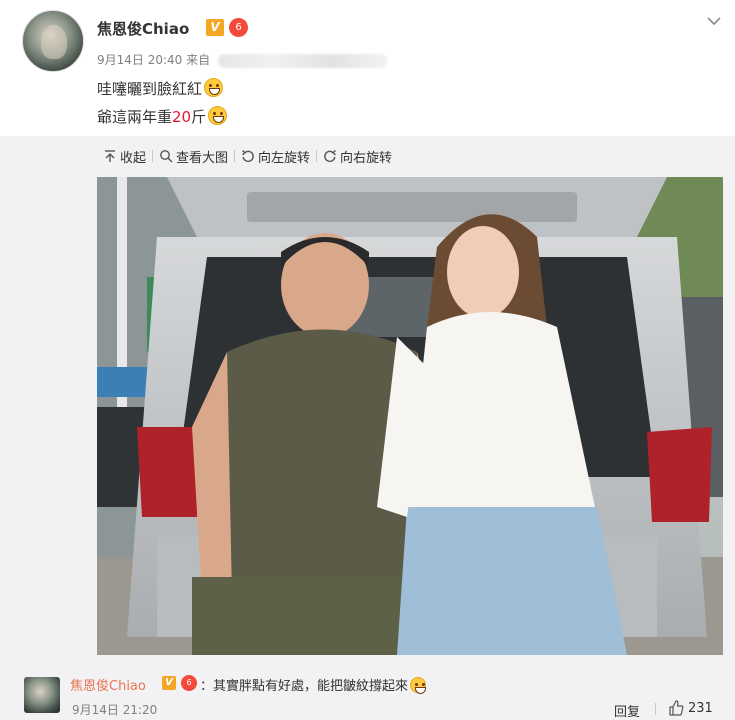 This screenshot has height=720, width=735. What do you see at coordinates (166, 156) in the screenshot?
I see `search-icon` at bounding box center [166, 156].